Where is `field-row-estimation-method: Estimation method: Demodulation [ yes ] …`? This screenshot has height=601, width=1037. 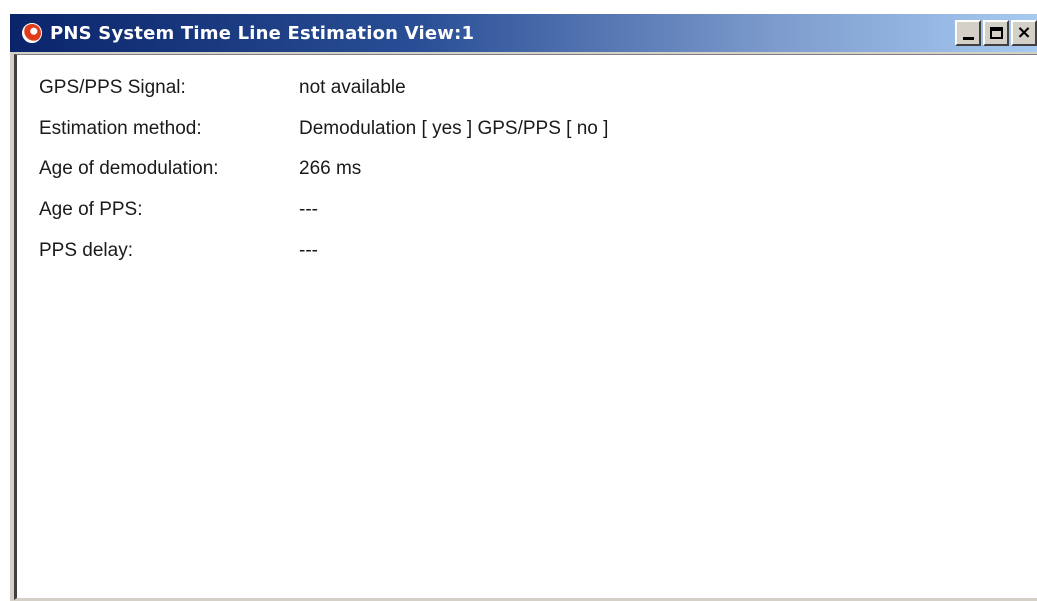 field-row-estimation-method: Estimation method: Demodulation [ yes ] … is located at coordinates (323, 129).